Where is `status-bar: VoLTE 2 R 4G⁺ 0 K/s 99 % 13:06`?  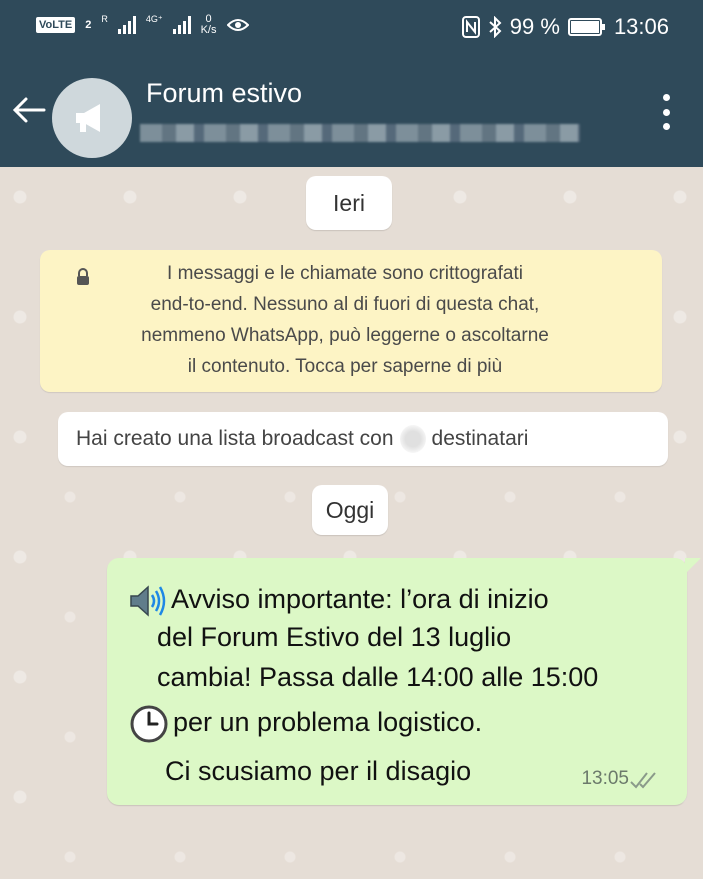
status-bar: VoLTE 2 R 4G⁺ 0 K/s 99 % 13:06 is located at coordinates (351, 28).